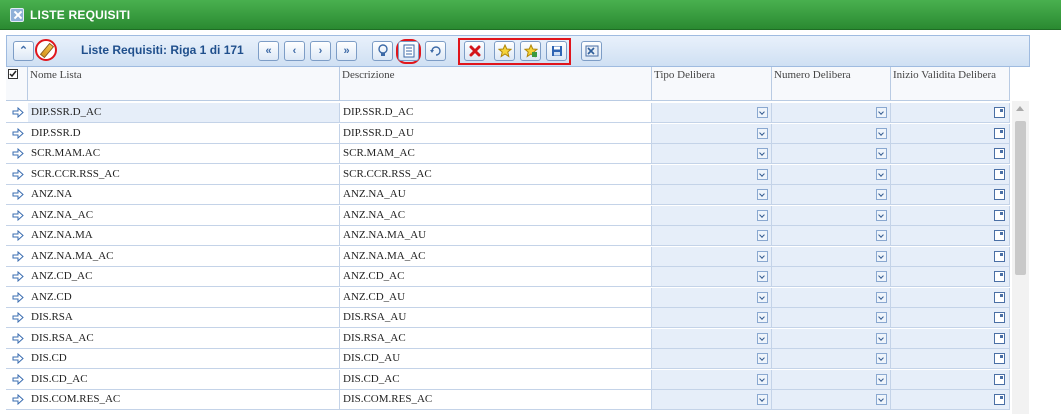 The image size is (1061, 414). What do you see at coordinates (496, 154) in the screenshot?
I see `cell-descrizione: SCR.MAM_AC` at bounding box center [496, 154].